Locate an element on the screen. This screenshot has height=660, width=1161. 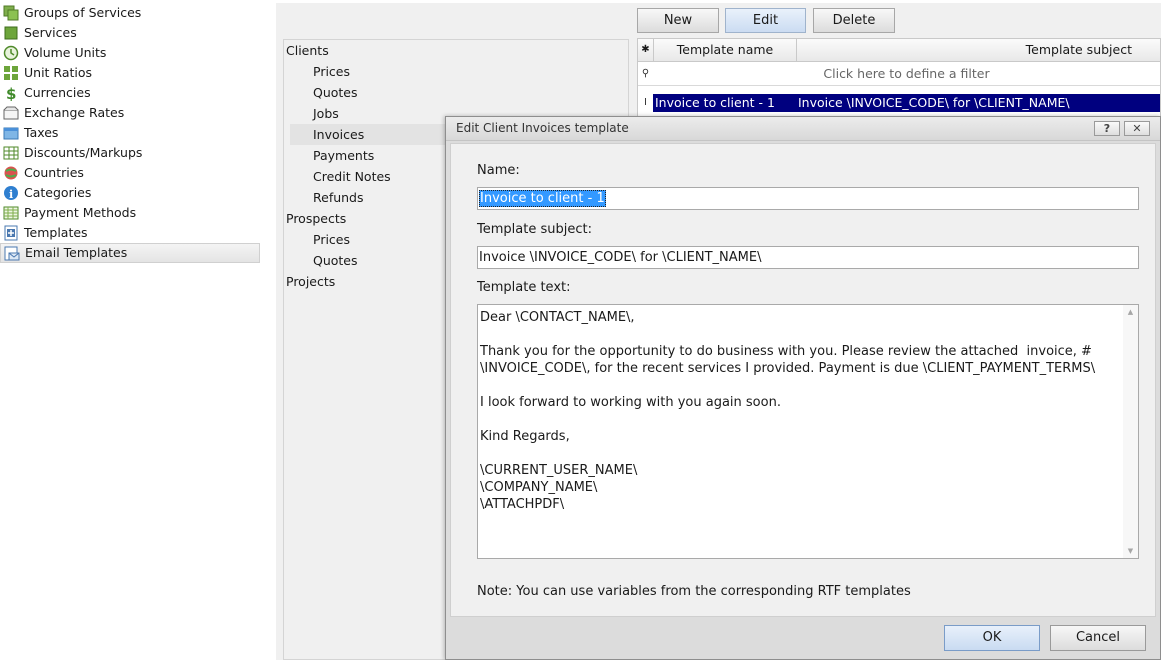
template-subject-cell: Invoice \INVOICE_CODE\ for \CLIENT_NAME\ is located at coordinates (934, 102).